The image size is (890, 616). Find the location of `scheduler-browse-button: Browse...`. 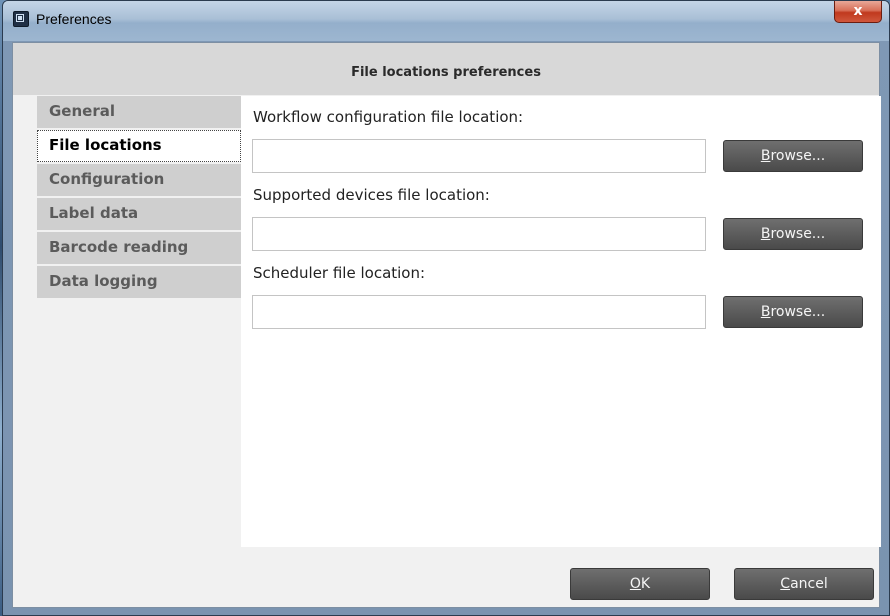

scheduler-browse-button: Browse... is located at coordinates (793, 312).